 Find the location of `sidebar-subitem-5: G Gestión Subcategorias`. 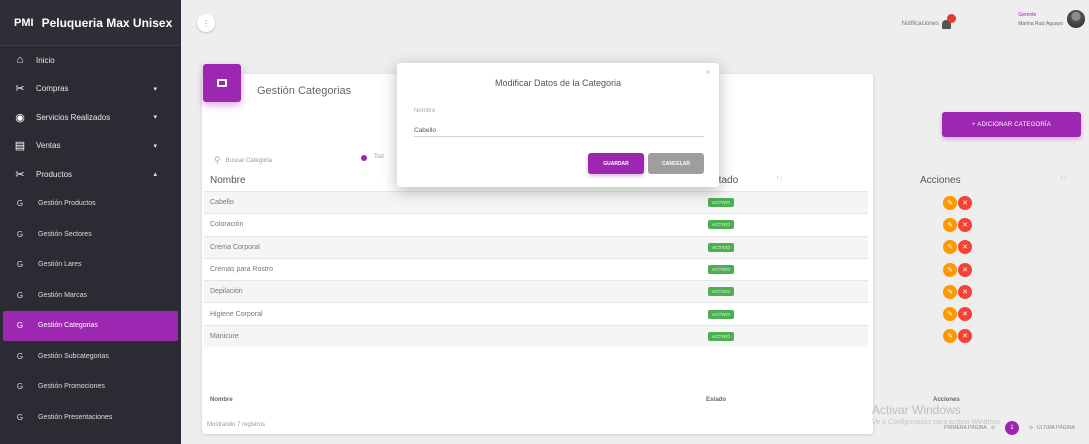

sidebar-subitem-5: G Gestión Subcategorias is located at coordinates (90, 356).